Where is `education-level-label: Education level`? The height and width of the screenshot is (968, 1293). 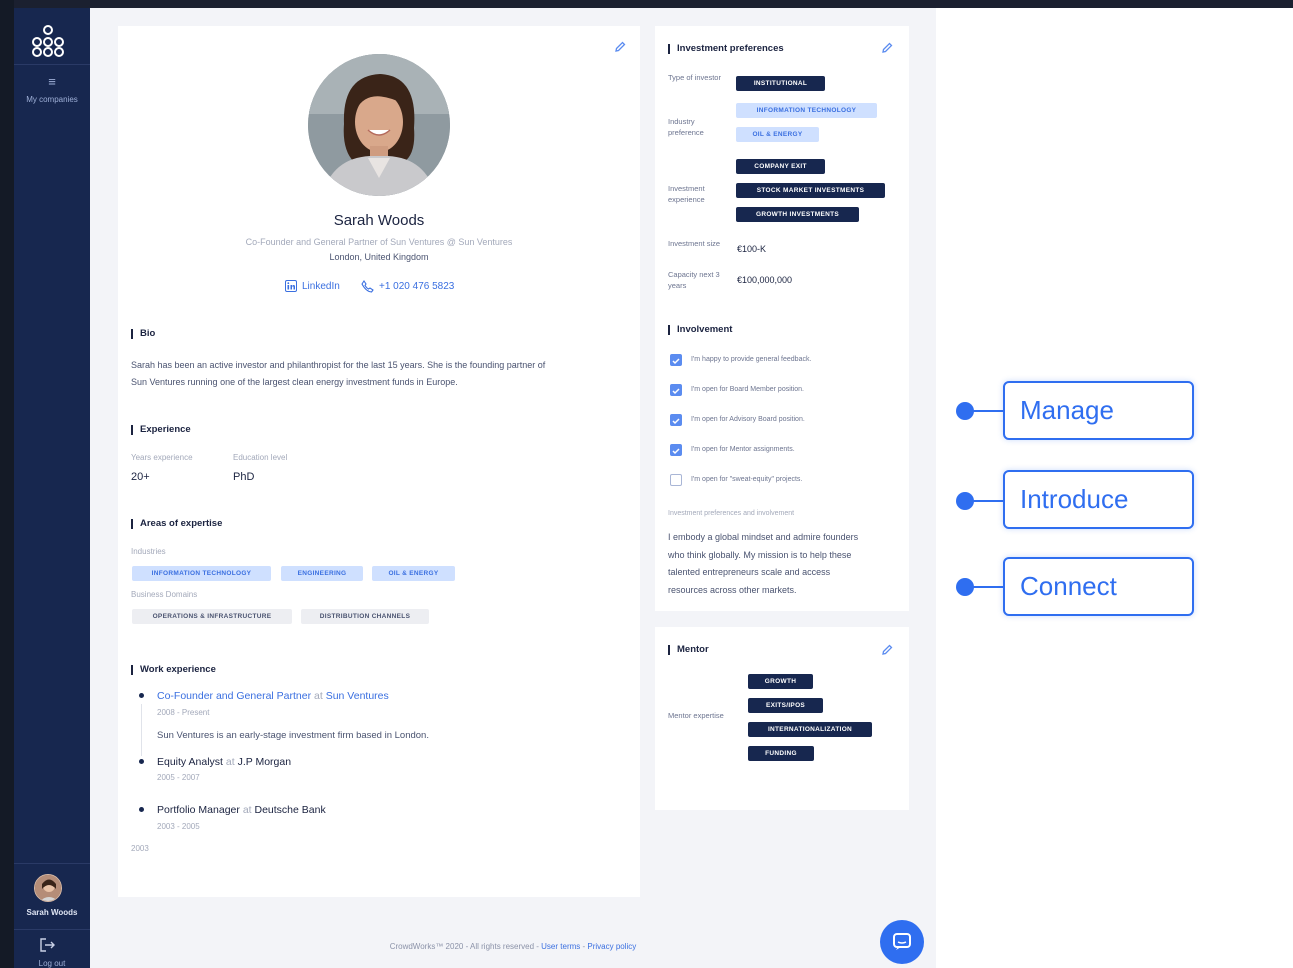
education-level-label: Education level is located at coordinates (260, 457).